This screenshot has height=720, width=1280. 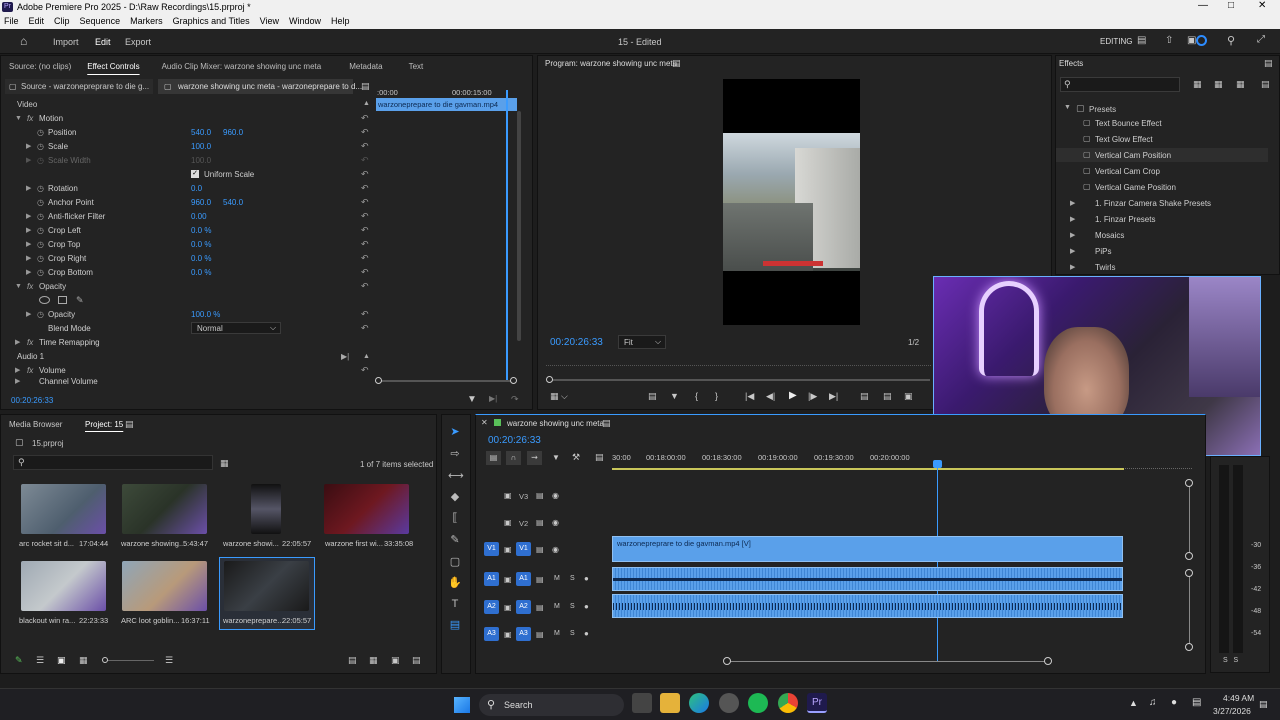 What do you see at coordinates (523, 579) in the screenshot?
I see `track-label-a1: A1` at bounding box center [523, 579].